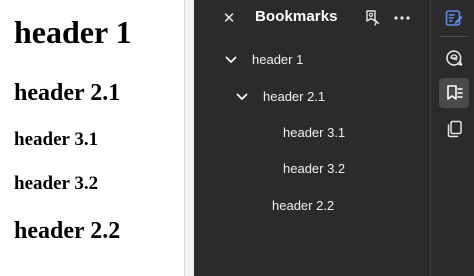  I want to click on comment-icon, so click(454, 58).